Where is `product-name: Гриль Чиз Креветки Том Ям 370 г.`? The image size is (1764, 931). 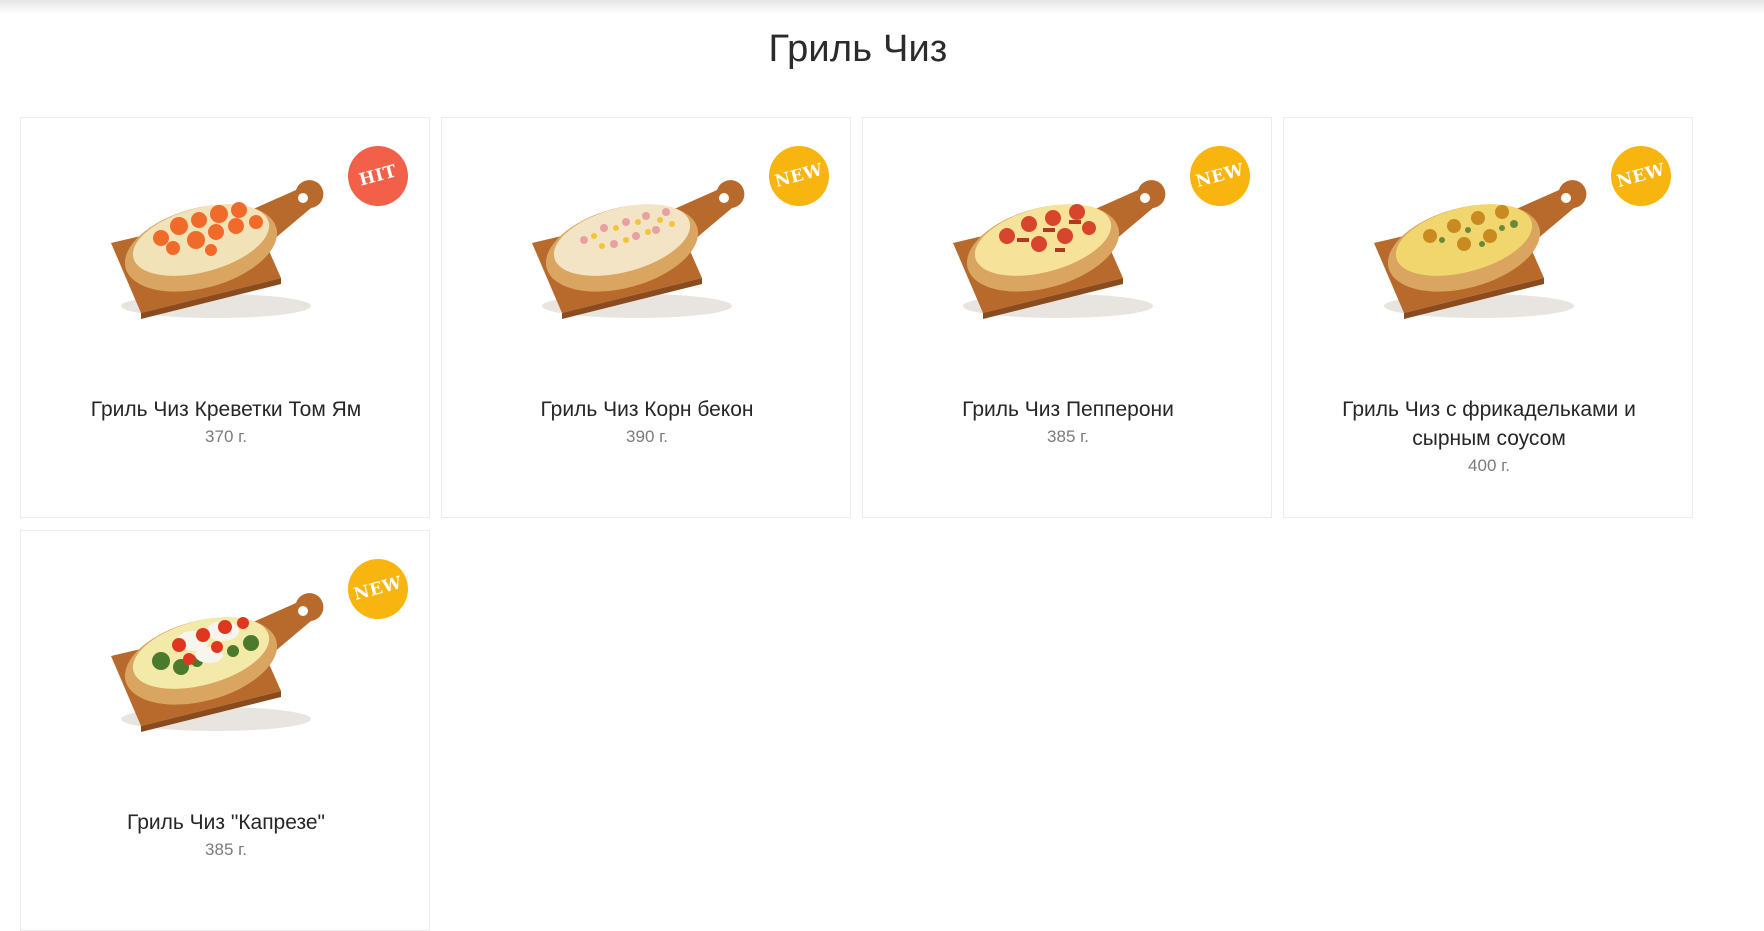 product-name: Гриль Чиз Креветки Том Ям 370 г. is located at coordinates (226, 423).